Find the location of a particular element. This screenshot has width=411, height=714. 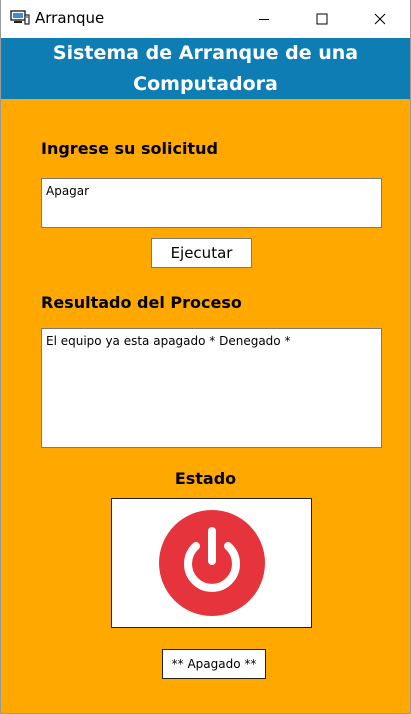

status-label: Estado is located at coordinates (205, 478).